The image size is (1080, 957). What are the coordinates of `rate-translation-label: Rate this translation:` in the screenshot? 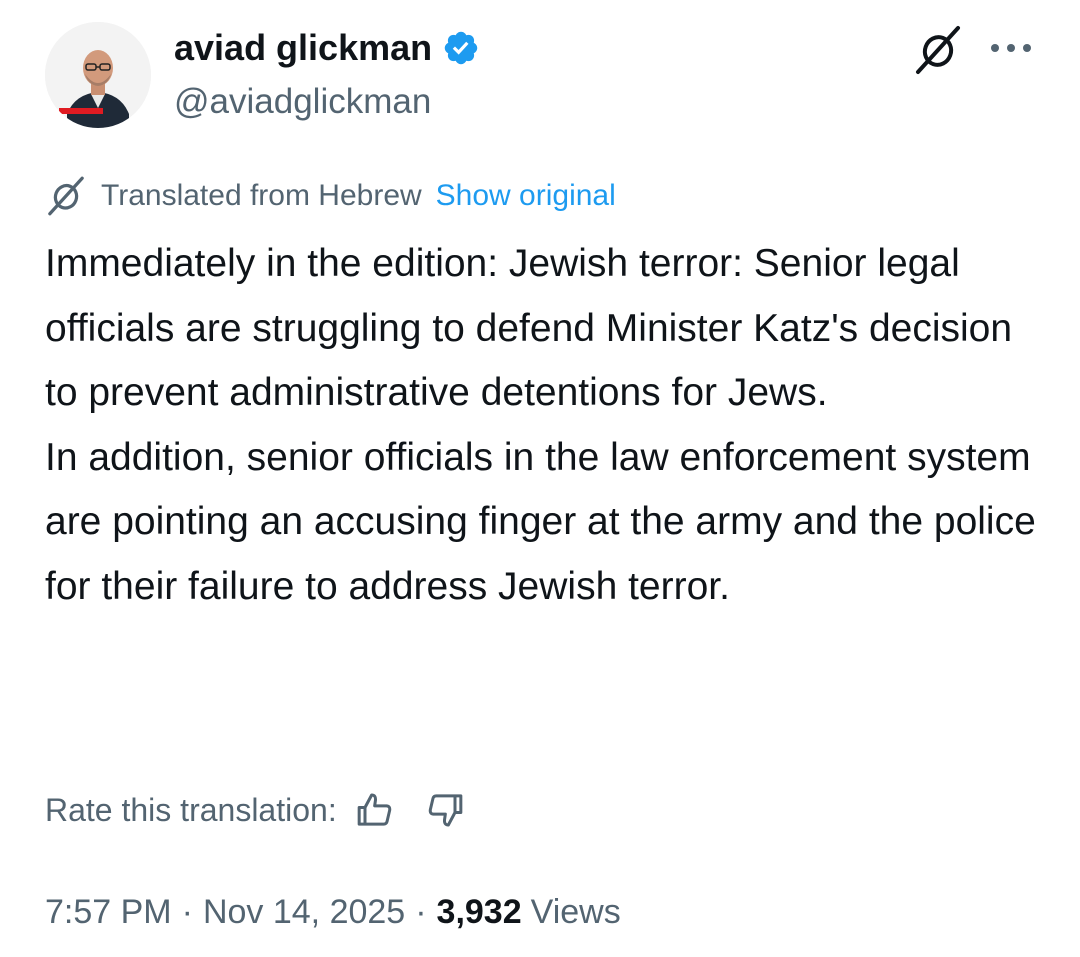 It's located at (191, 809).